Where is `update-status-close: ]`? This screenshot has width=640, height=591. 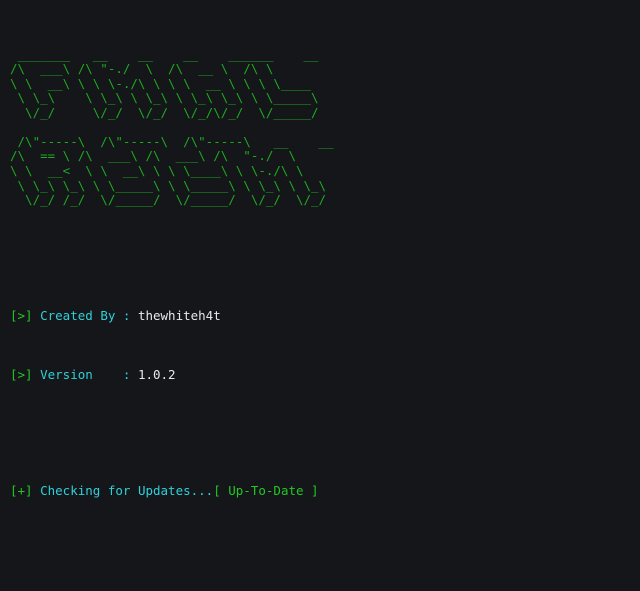
update-status-close: ] is located at coordinates (315, 491).